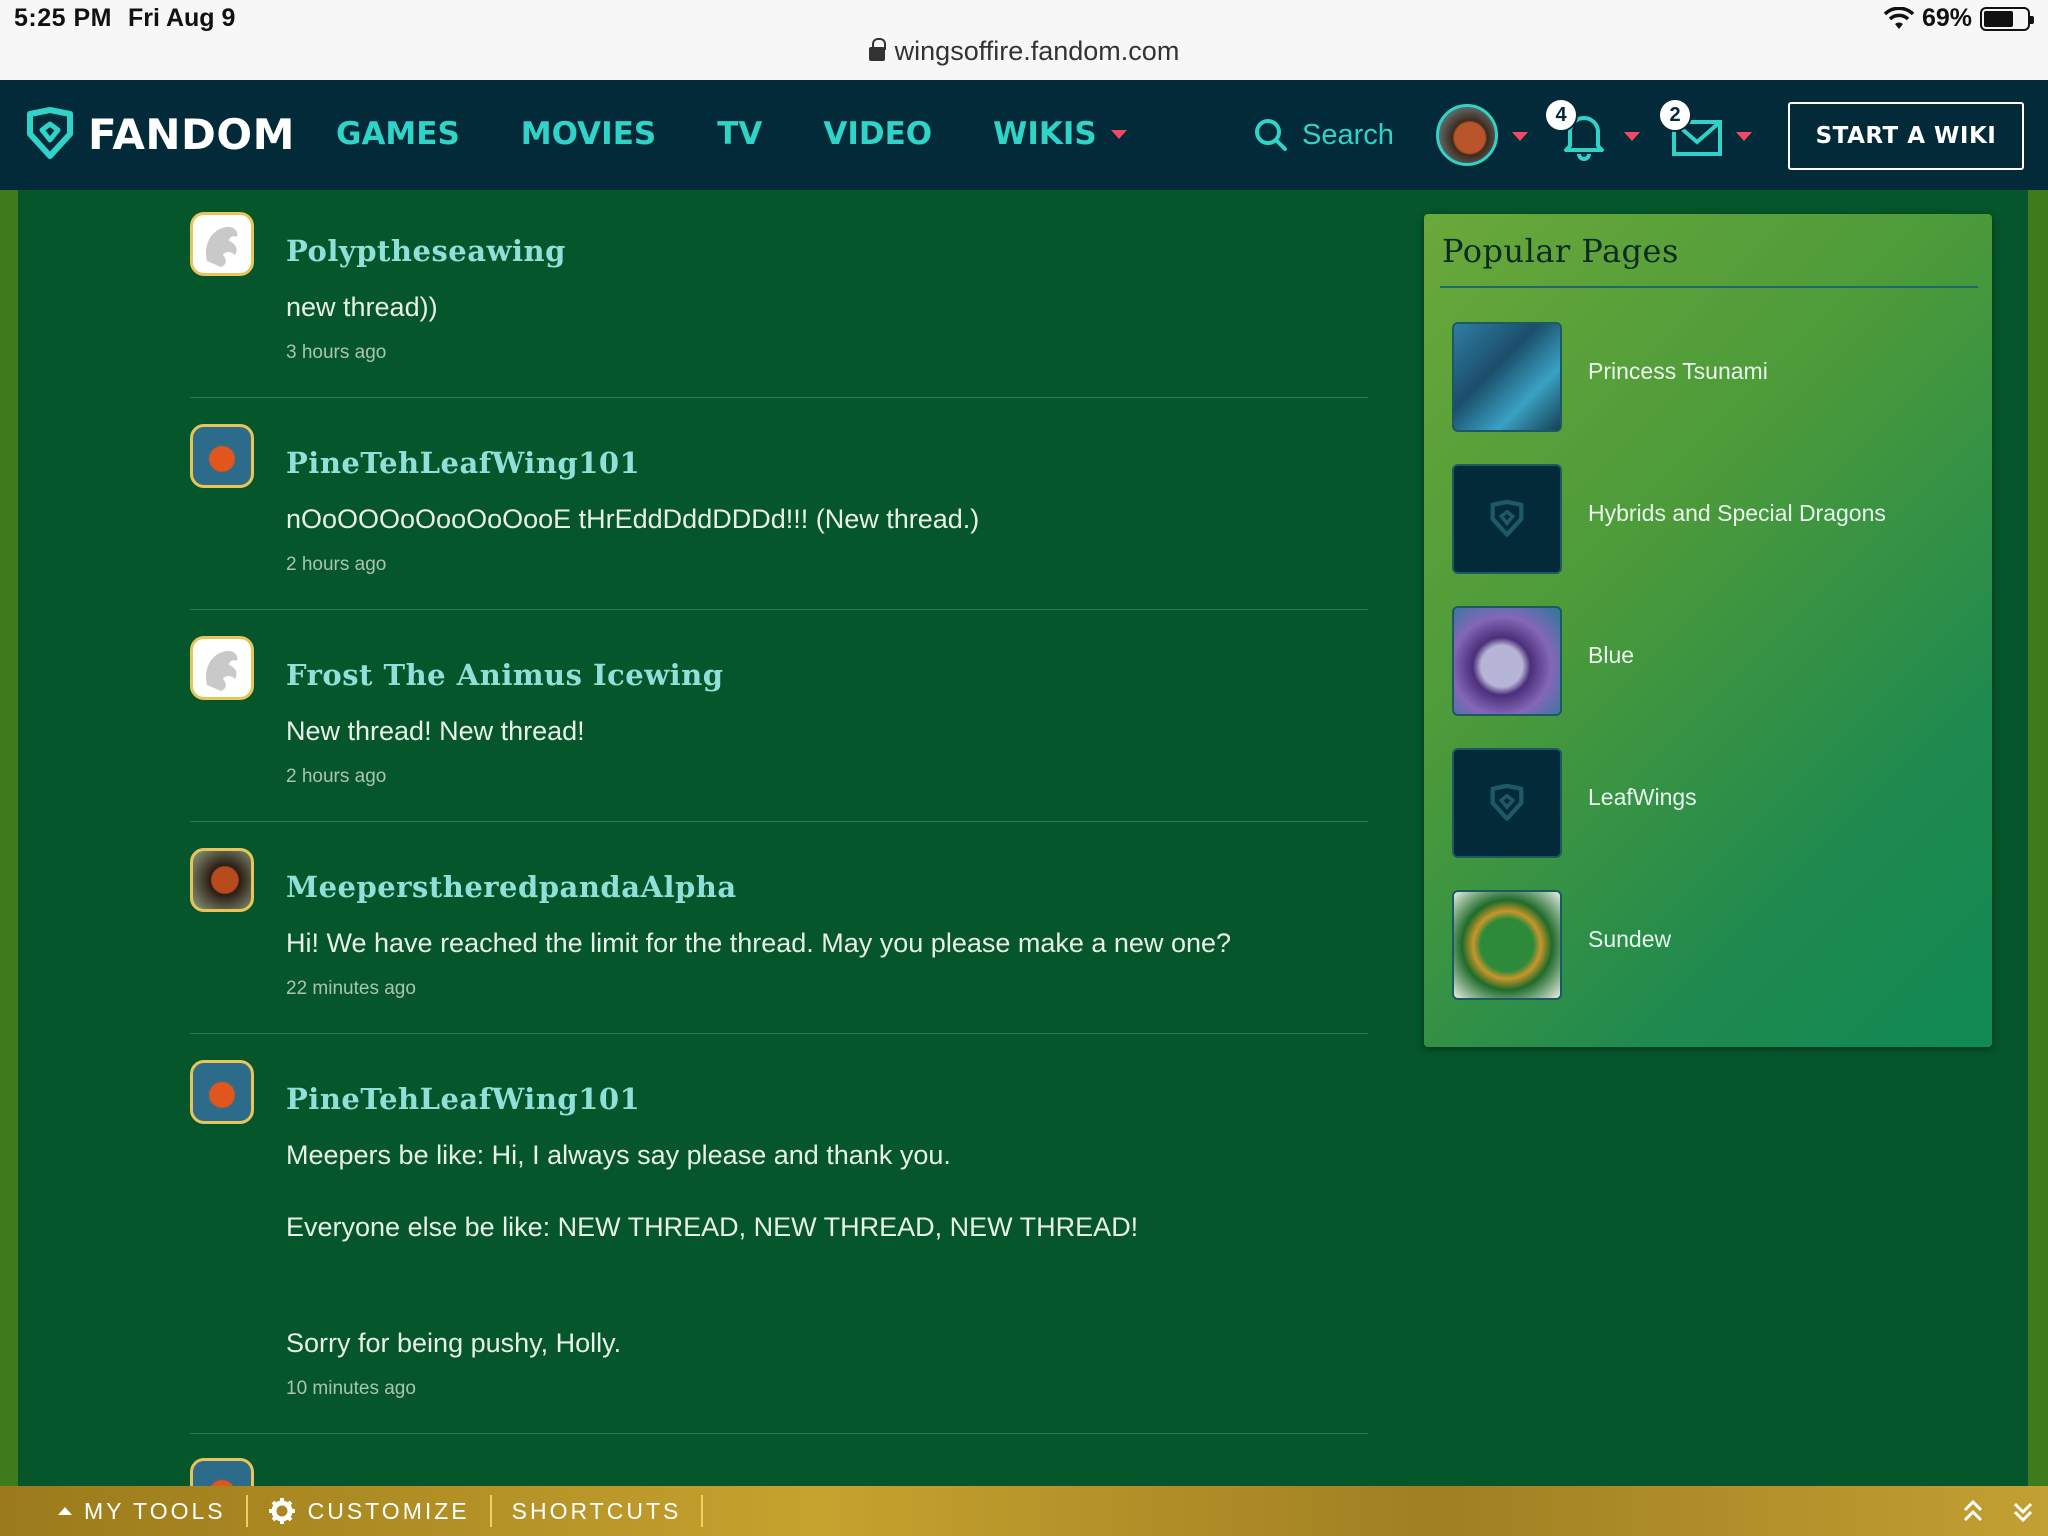  What do you see at coordinates (1712, 803) in the screenshot?
I see `popular-page-item: LeafWings` at bounding box center [1712, 803].